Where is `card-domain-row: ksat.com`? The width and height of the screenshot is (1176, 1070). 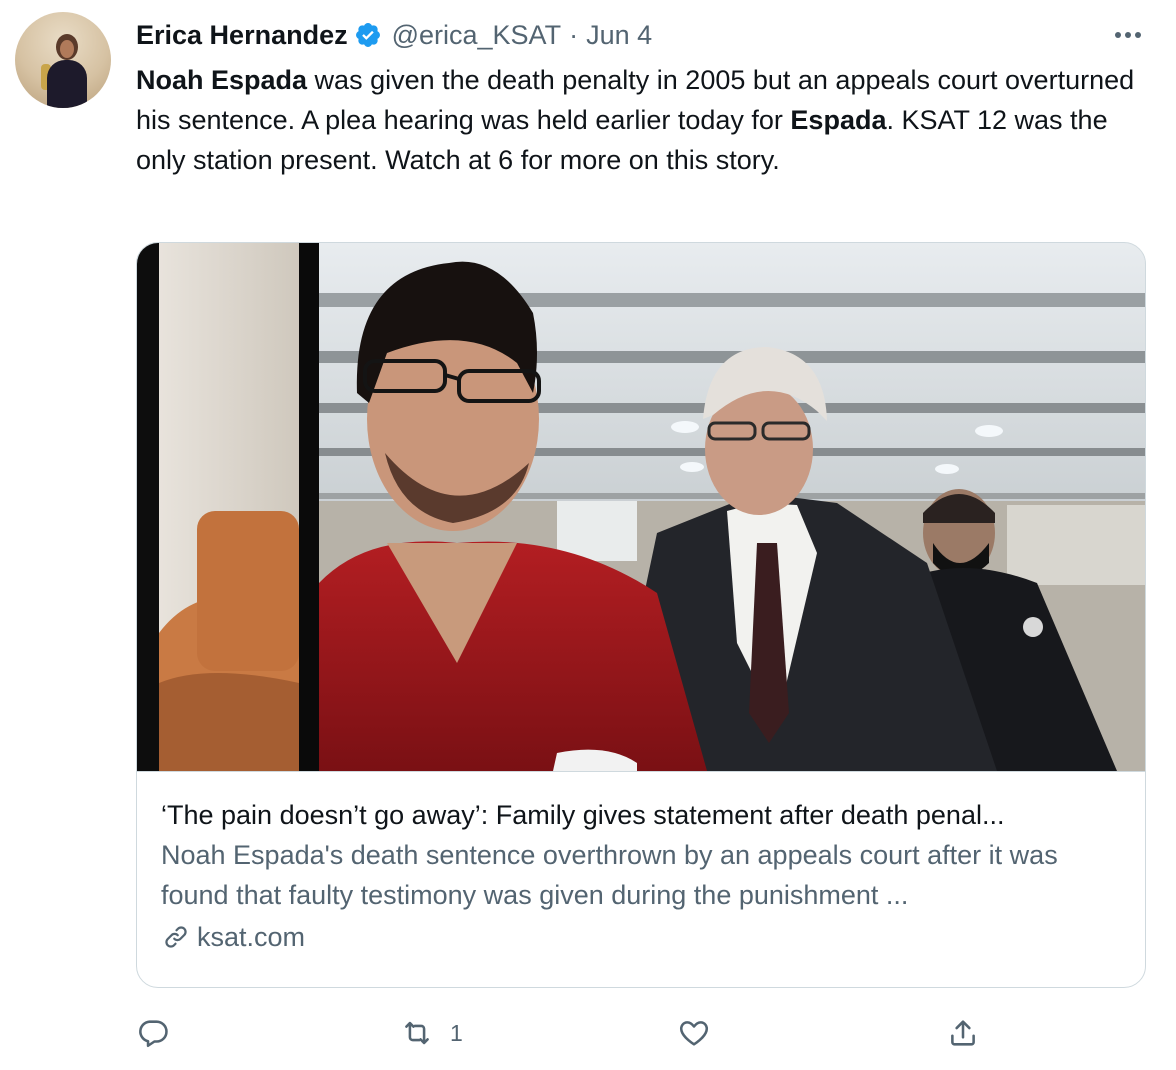
card-domain-row: ksat.com is located at coordinates (641, 937).